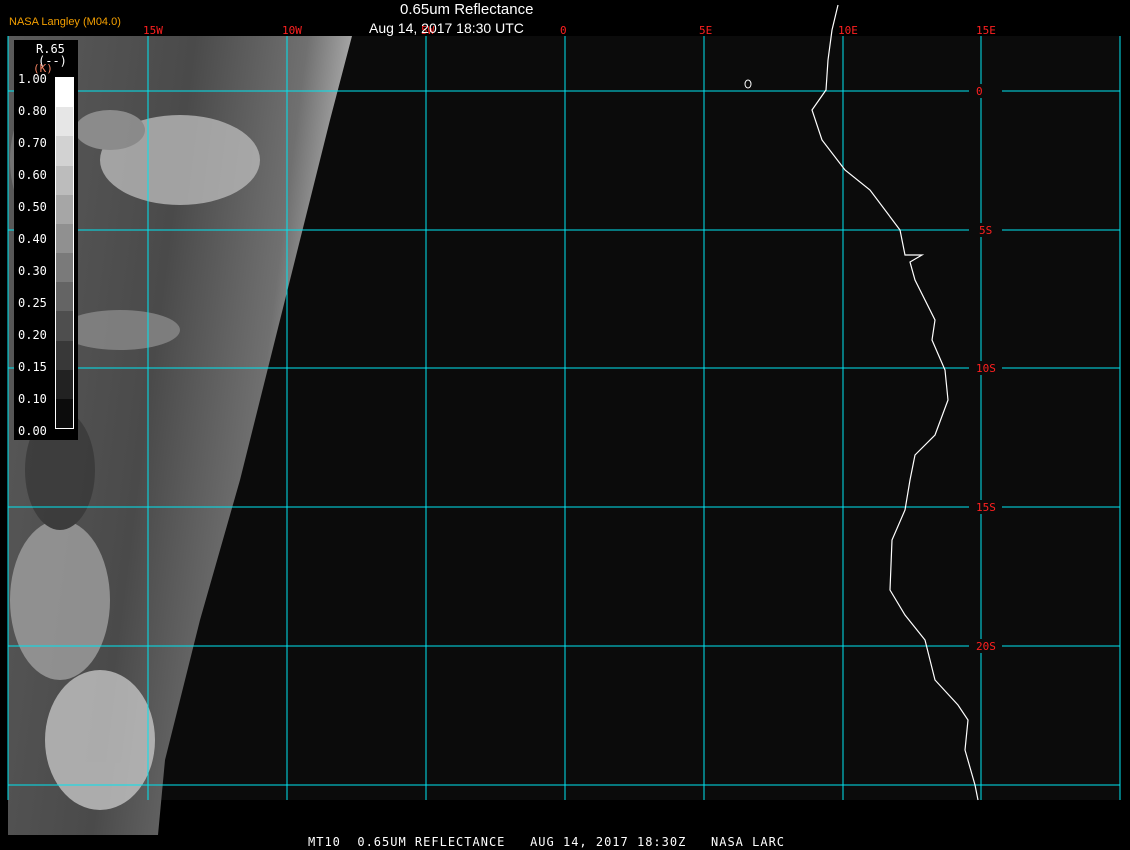 The height and width of the screenshot is (850, 1130). Describe the element at coordinates (979, 91) in the screenshot. I see `latitude-label: 0` at that location.